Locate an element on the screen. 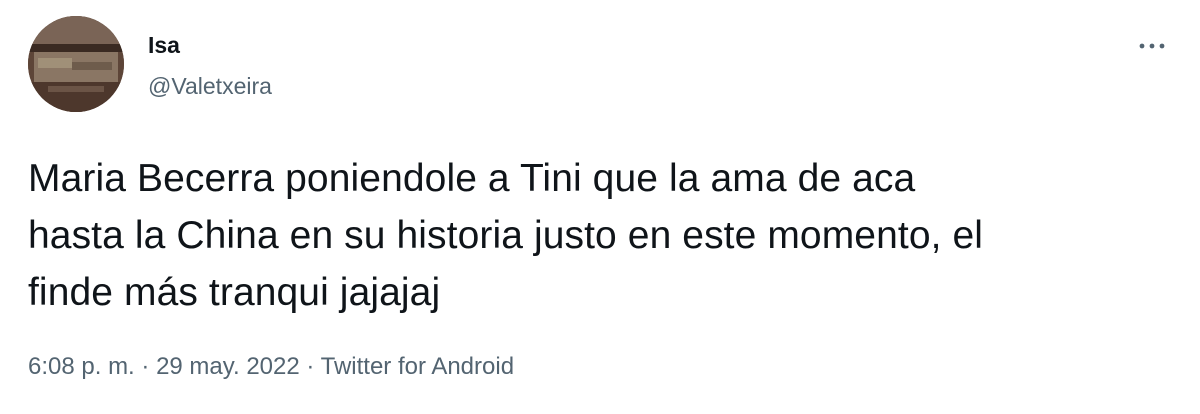 The image size is (1200, 414). author-handle: @Valetxeira is located at coordinates (210, 86).